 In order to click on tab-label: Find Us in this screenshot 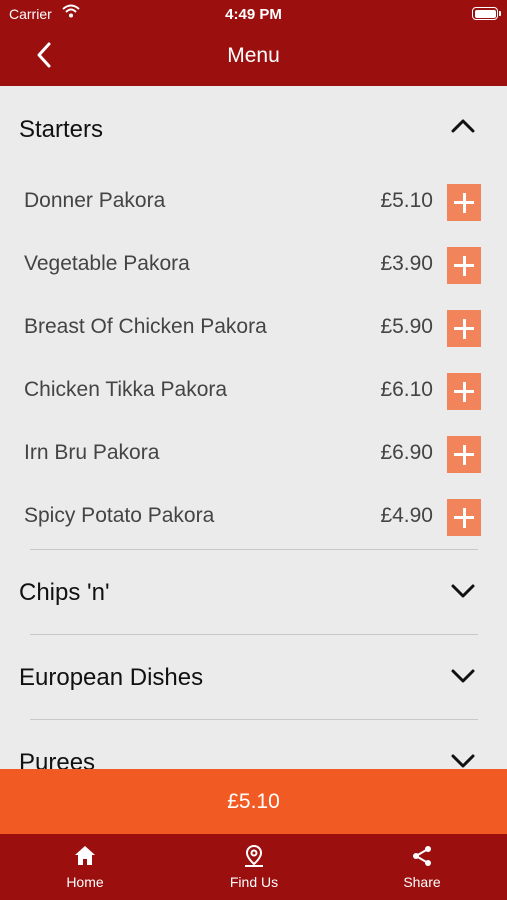, I will do `click(254, 882)`.